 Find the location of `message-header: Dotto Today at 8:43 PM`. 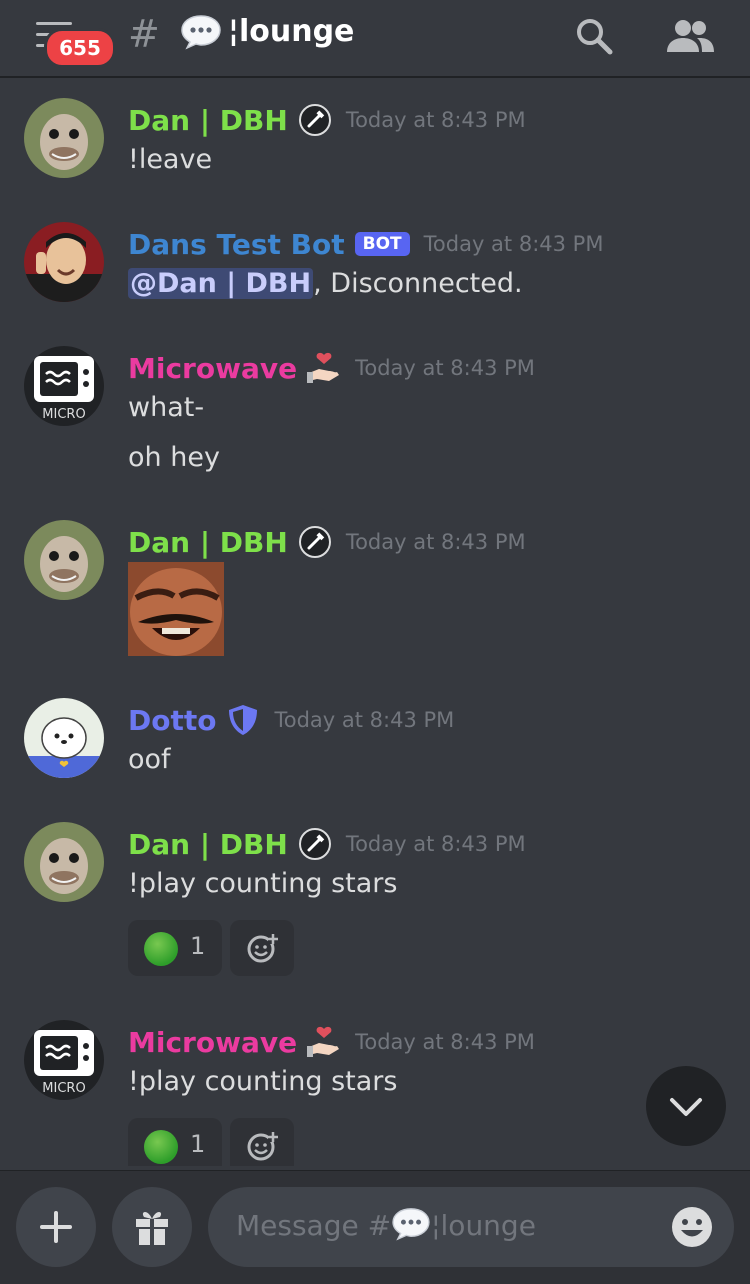

message-header: Dotto Today at 8:43 PM is located at coordinates (291, 720).